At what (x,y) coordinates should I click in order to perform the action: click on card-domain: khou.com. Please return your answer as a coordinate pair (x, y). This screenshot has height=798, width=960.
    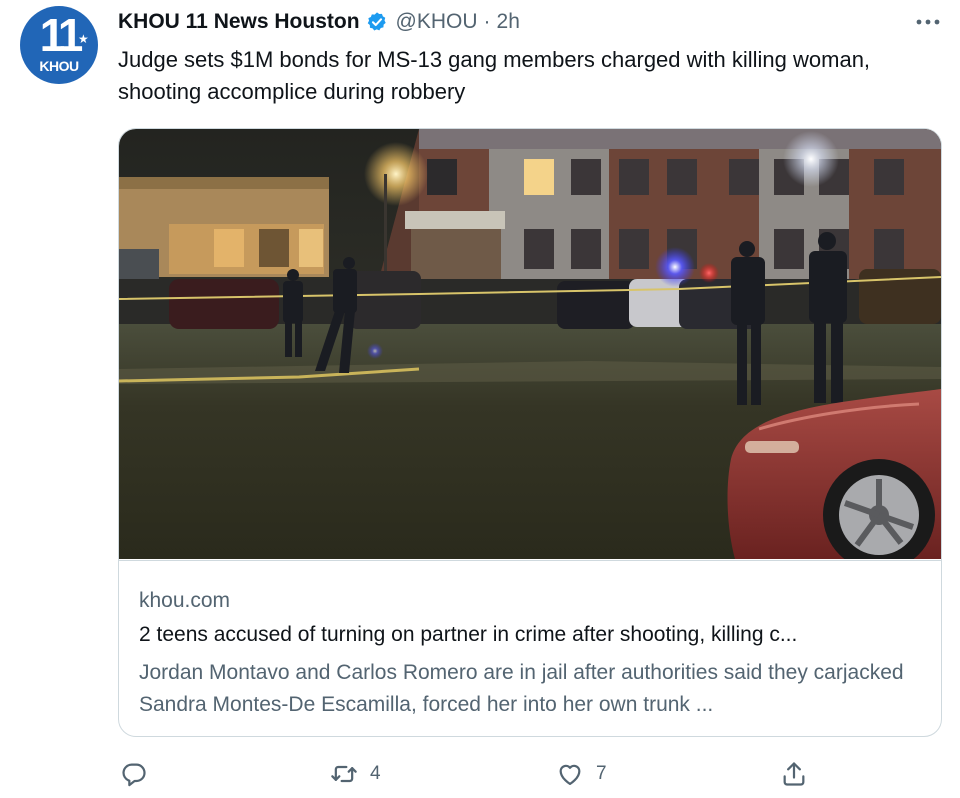
    Looking at the image, I should click on (185, 600).